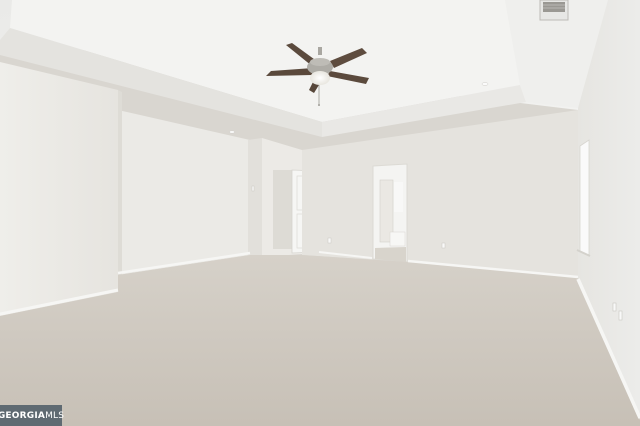  I want to click on light-switch, so click(253, 188).